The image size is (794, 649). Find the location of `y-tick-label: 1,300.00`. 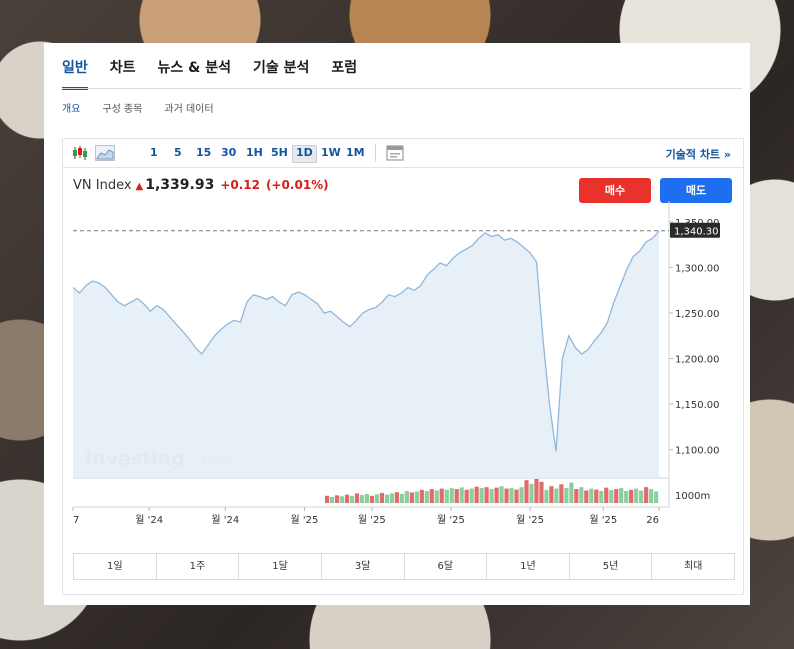

y-tick-label: 1,300.00 is located at coordinates (697, 268).